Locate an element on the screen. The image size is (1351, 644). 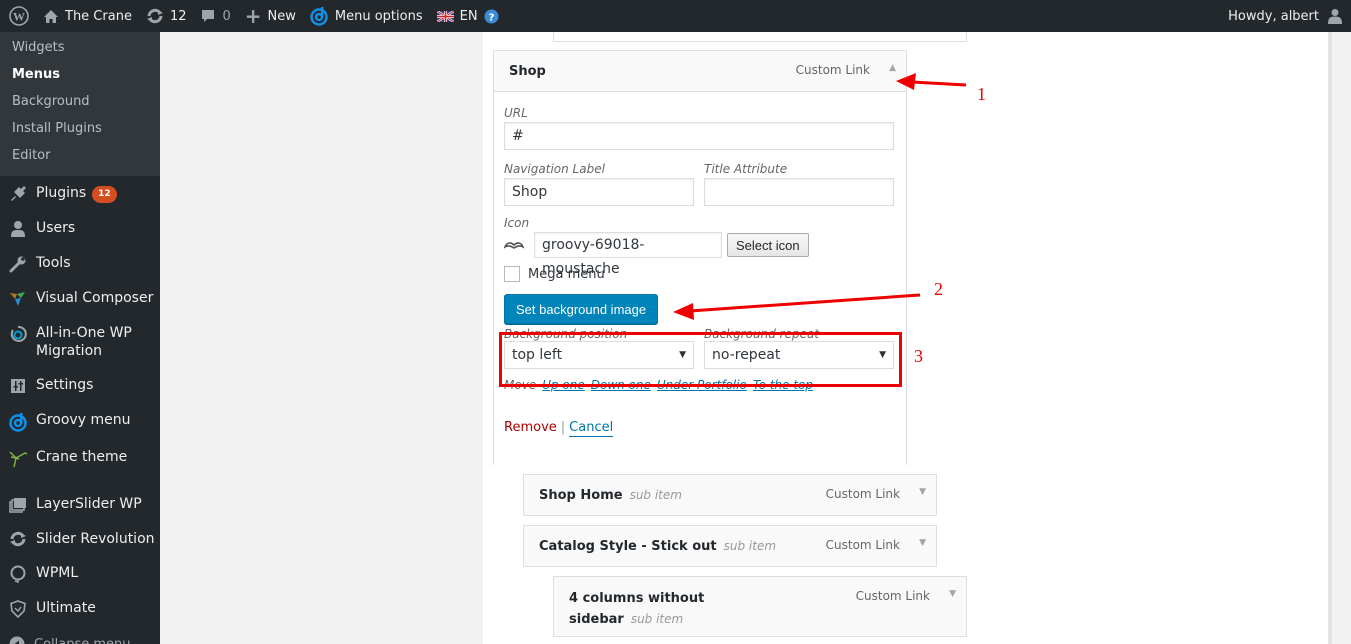
greeting: Howdy, albert is located at coordinates (1273, 16).